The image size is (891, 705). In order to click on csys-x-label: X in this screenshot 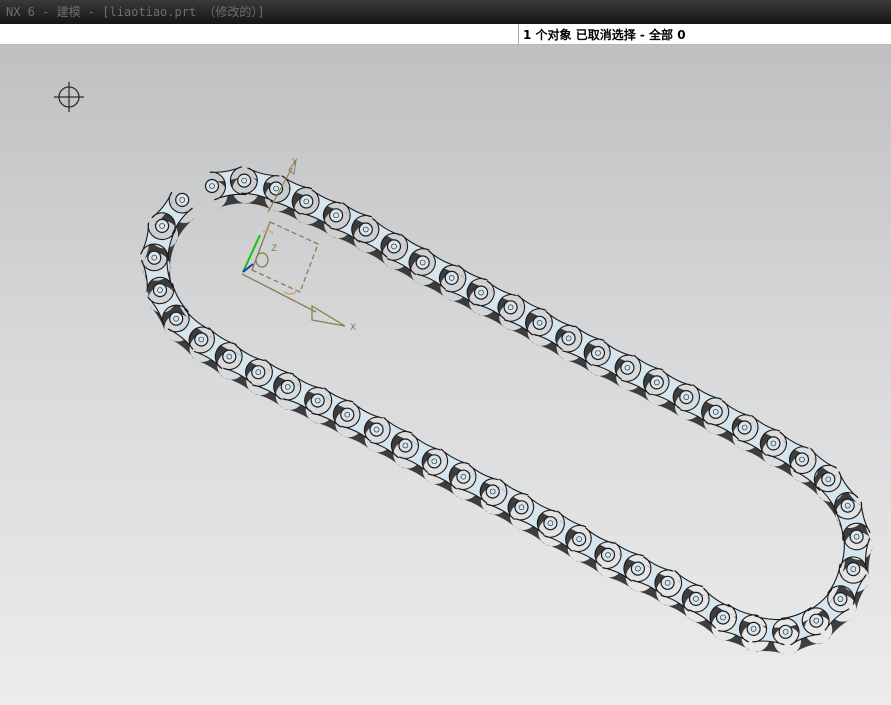, I will do `click(353, 328)`.